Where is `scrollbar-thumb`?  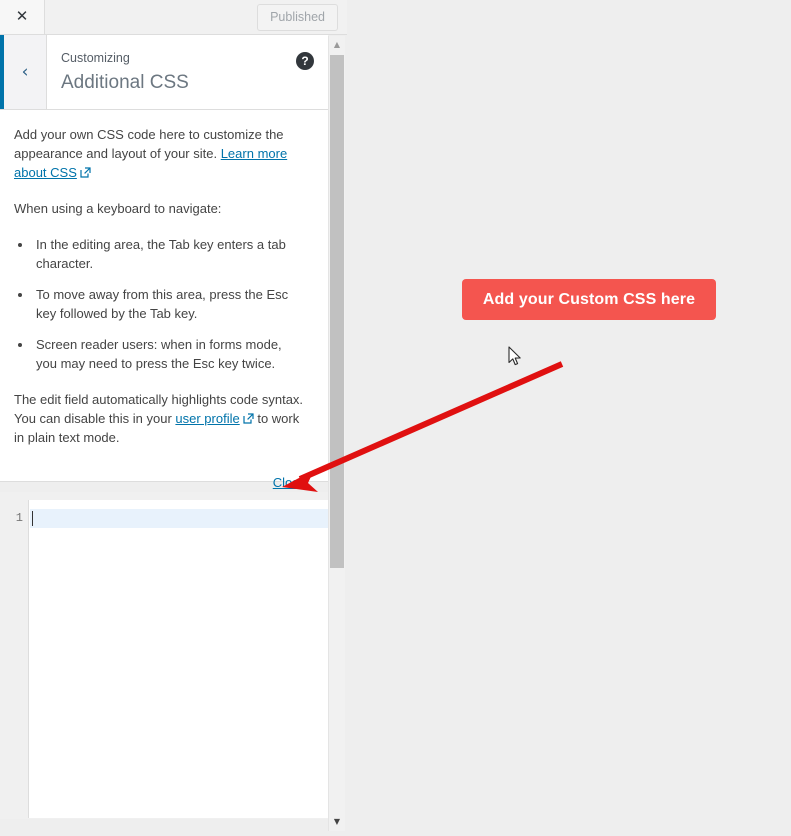 scrollbar-thumb is located at coordinates (337, 311).